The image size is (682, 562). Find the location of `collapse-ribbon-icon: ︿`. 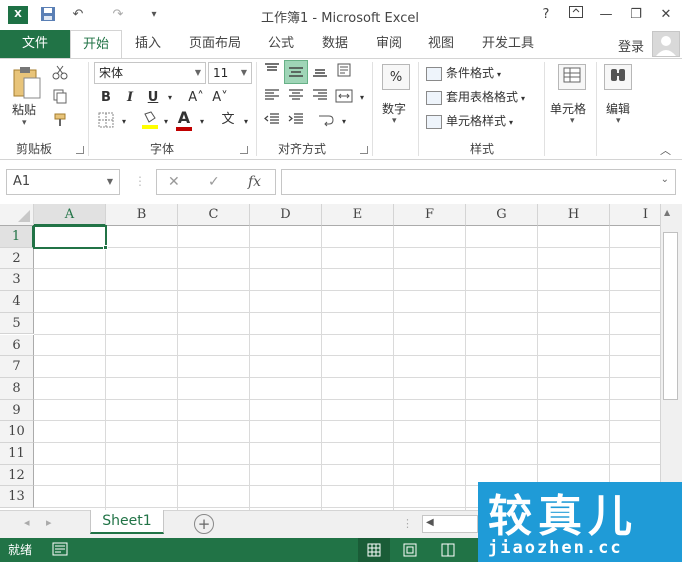

collapse-ribbon-icon: ︿ is located at coordinates (665, 150).